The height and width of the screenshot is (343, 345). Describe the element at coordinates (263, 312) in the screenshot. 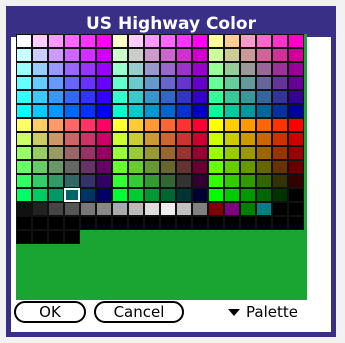

I see `palette-popup-trigger: Palette` at that location.